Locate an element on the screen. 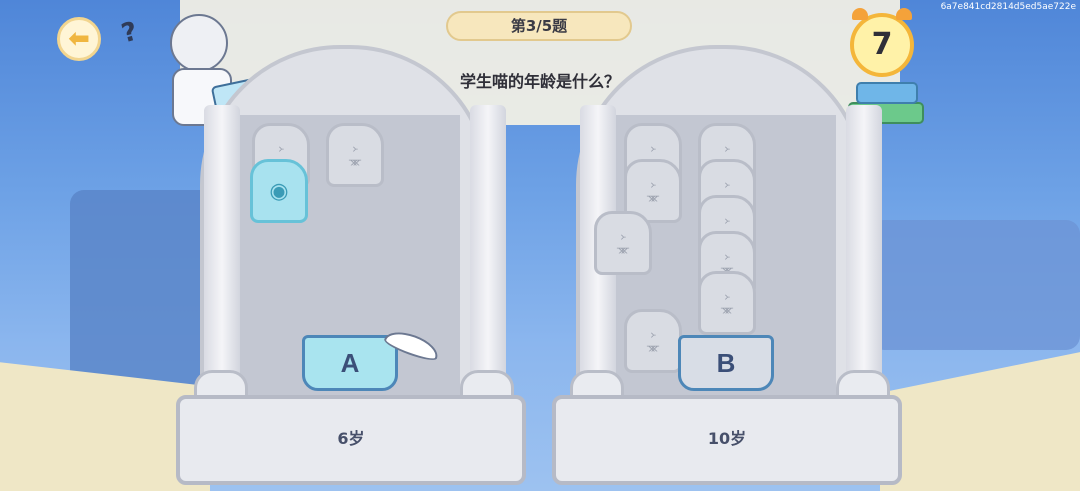 This screenshot has height=491, width=1080. pillar-left is located at coordinates (222, 255).